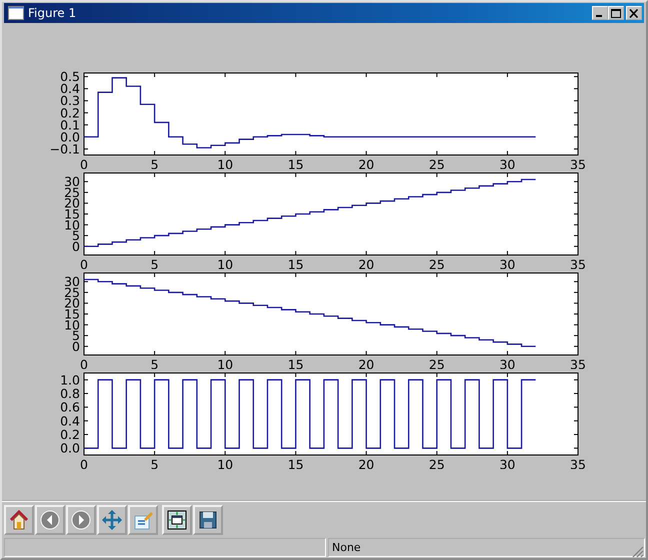 The height and width of the screenshot is (560, 648). What do you see at coordinates (70, 393) in the screenshot?
I see `tick-label: 0.8` at bounding box center [70, 393].